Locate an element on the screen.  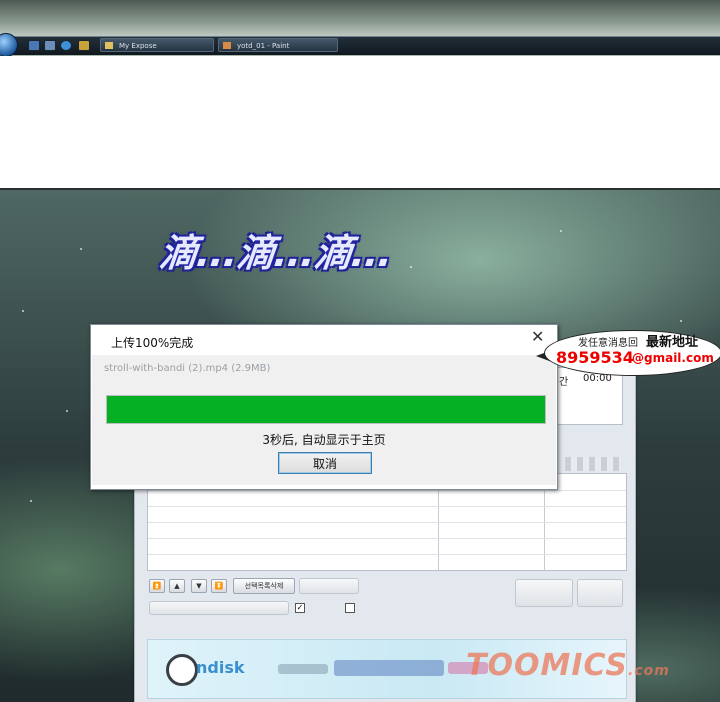
start-orb-icon is located at coordinates (9, 44).